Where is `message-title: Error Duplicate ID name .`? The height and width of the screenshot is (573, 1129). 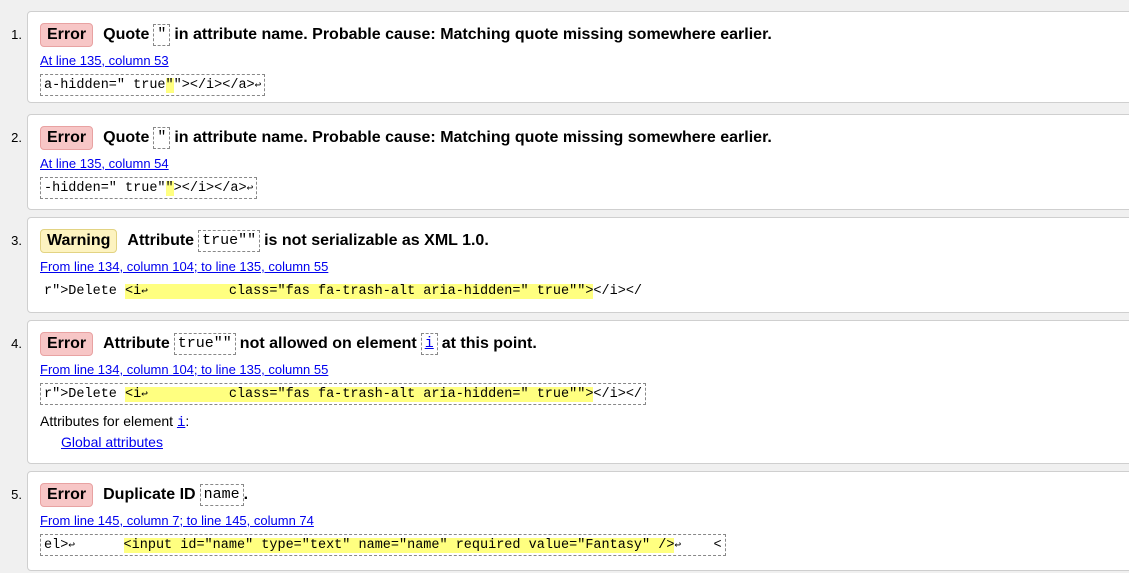 message-title: Error Duplicate ID name . is located at coordinates (583, 495).